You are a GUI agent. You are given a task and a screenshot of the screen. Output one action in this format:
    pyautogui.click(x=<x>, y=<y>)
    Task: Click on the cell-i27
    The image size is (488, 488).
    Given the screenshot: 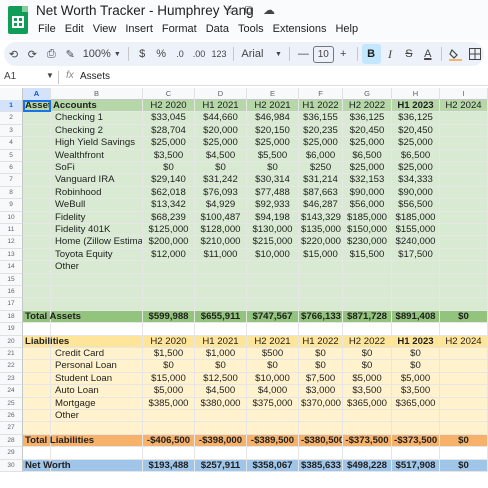 What is the action you would take?
    pyautogui.click(x=464, y=428)
    